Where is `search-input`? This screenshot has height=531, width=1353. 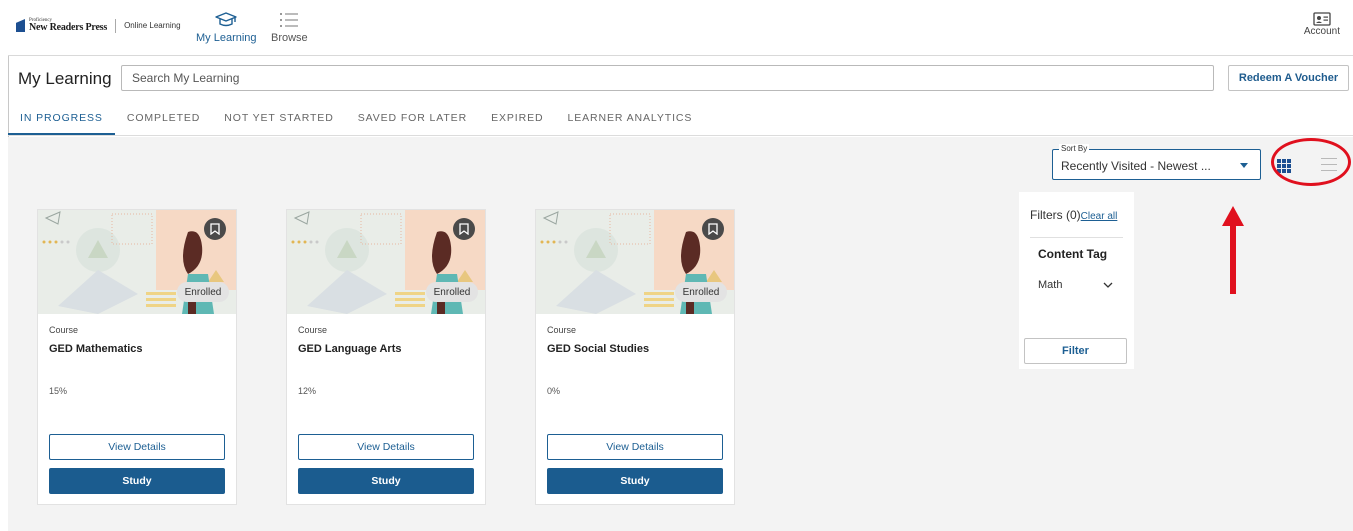
search-input is located at coordinates (667, 78).